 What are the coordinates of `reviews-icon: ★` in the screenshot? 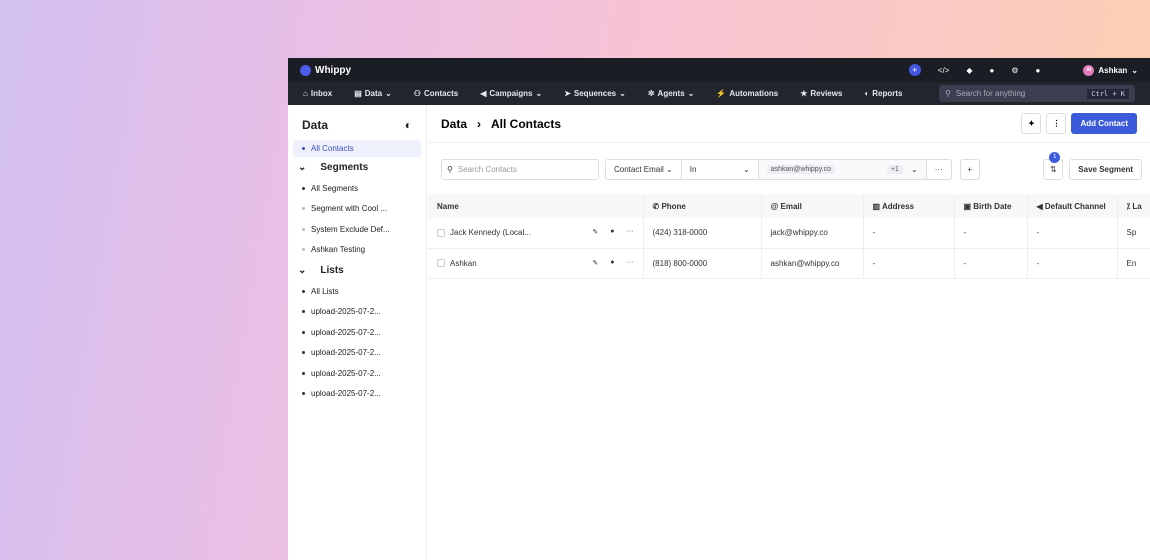 It's located at (804, 93).